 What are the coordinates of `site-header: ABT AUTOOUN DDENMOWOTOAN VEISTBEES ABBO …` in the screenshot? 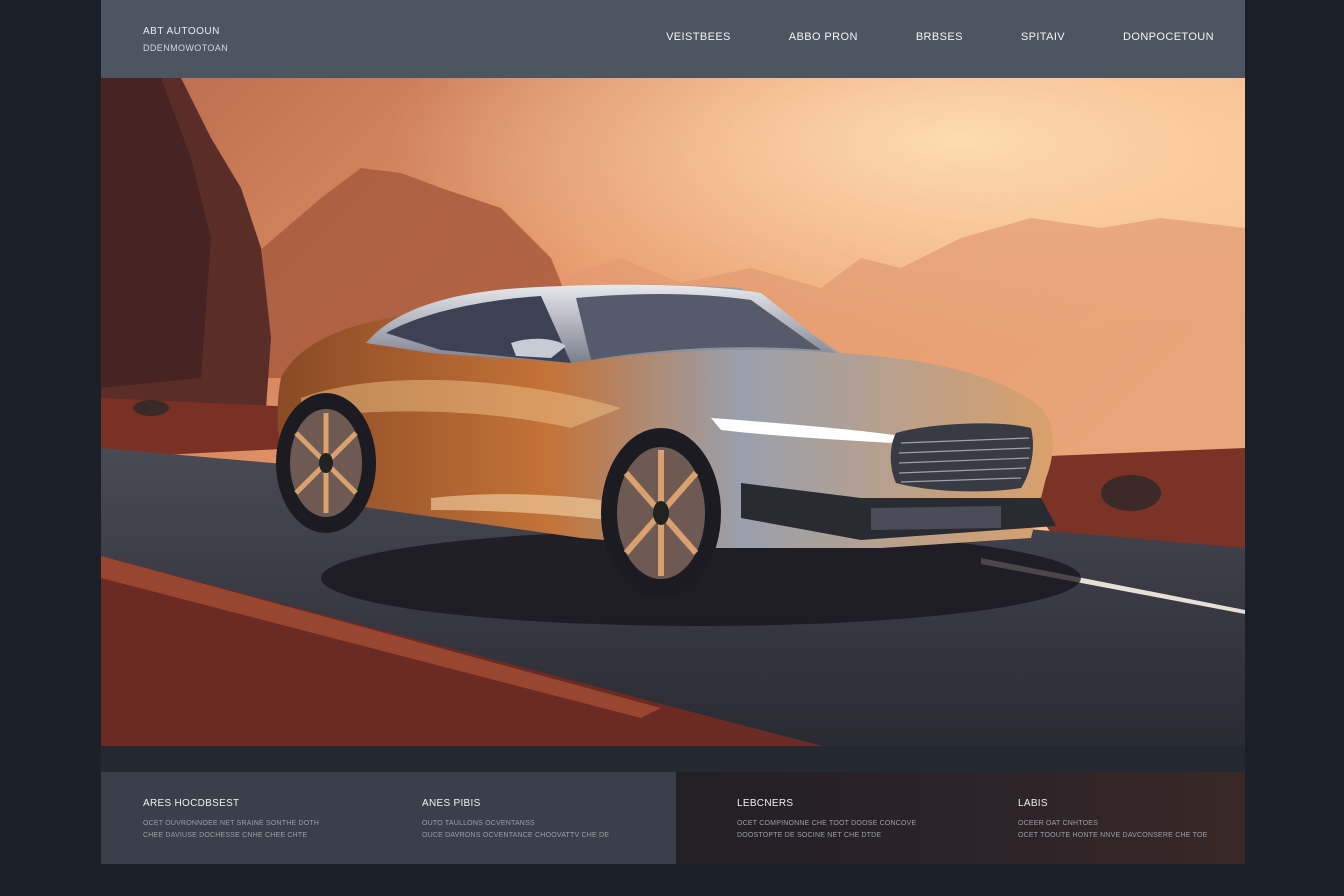 It's located at (673, 39).